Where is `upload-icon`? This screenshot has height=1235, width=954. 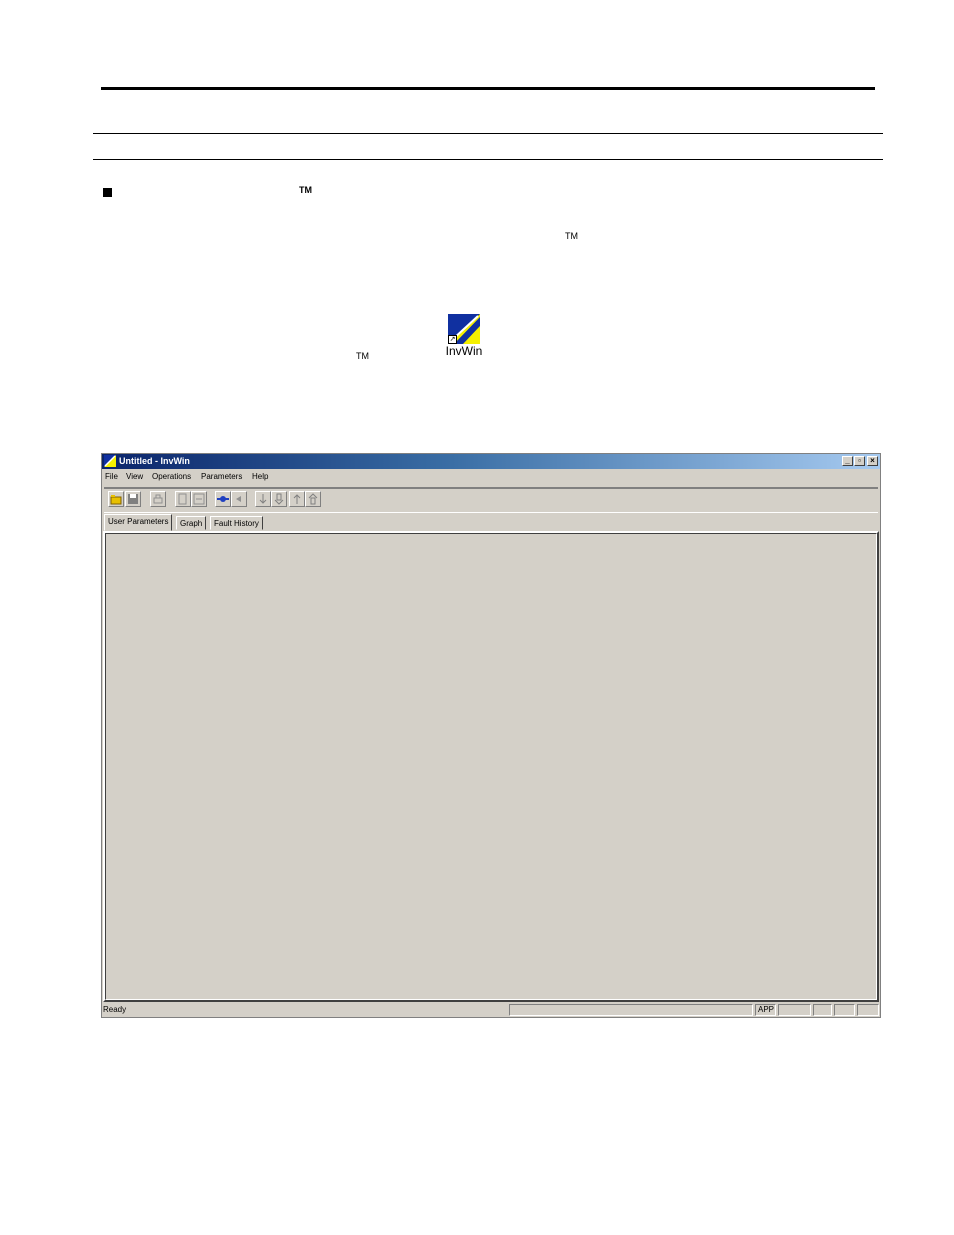 upload-icon is located at coordinates (297, 499).